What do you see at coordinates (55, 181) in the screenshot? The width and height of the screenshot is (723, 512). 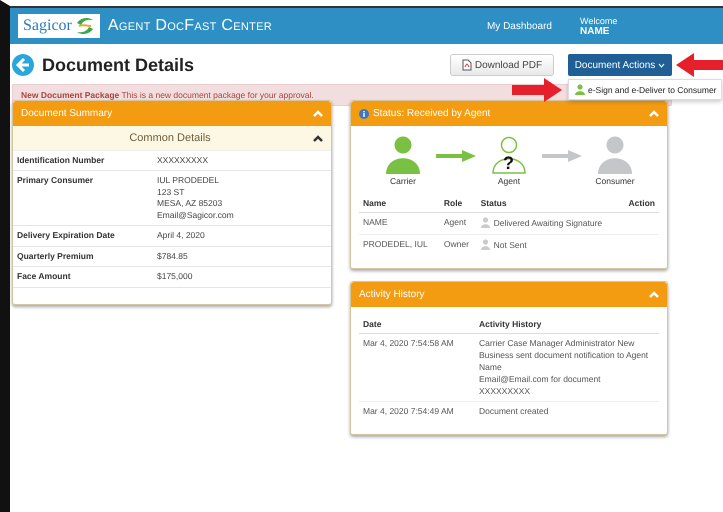 I see `field-label: Primary Consumer` at bounding box center [55, 181].